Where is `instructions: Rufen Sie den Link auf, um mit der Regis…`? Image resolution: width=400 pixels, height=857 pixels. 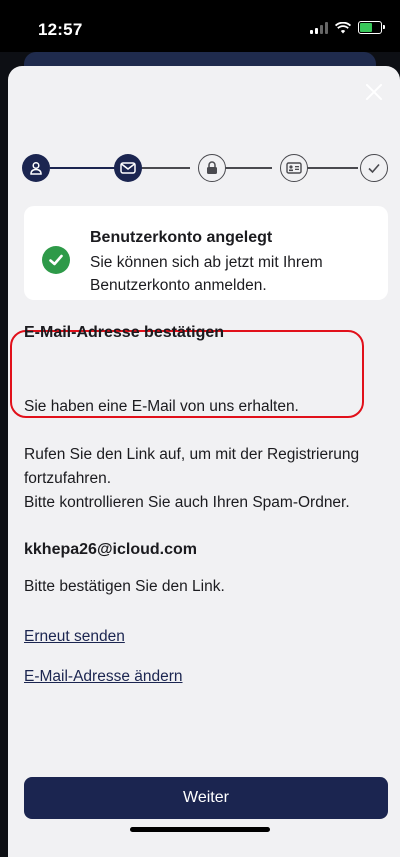 instructions: Rufen Sie den Link auf, um mit der Regis… is located at coordinates (204, 479).